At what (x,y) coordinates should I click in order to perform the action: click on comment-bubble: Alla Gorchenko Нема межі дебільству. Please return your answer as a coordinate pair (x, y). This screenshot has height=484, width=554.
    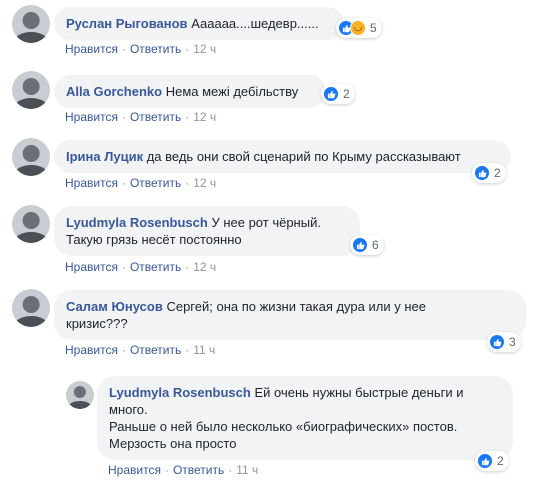
    Looking at the image, I should click on (190, 91).